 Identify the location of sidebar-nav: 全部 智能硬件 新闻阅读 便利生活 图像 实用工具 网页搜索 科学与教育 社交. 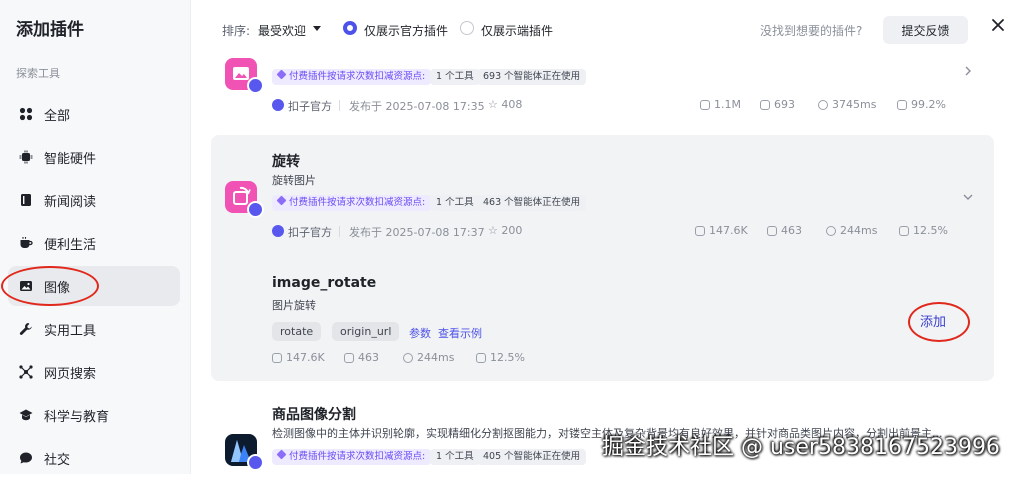
(94, 287).